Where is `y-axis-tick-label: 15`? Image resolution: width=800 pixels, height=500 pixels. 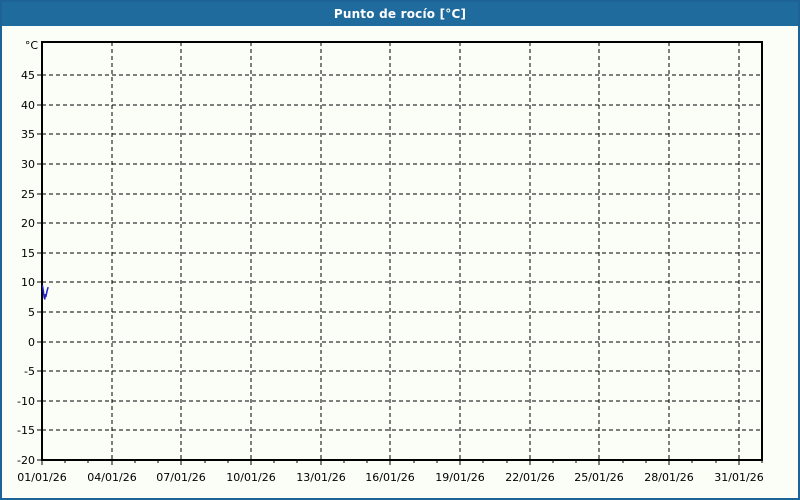 y-axis-tick-label: 15 is located at coordinates (28, 253).